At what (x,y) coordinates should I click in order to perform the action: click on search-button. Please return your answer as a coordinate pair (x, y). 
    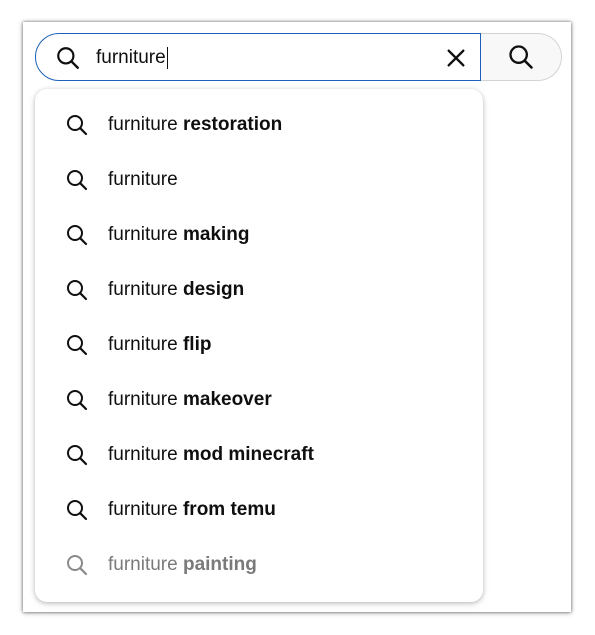
    Looking at the image, I should click on (521, 57).